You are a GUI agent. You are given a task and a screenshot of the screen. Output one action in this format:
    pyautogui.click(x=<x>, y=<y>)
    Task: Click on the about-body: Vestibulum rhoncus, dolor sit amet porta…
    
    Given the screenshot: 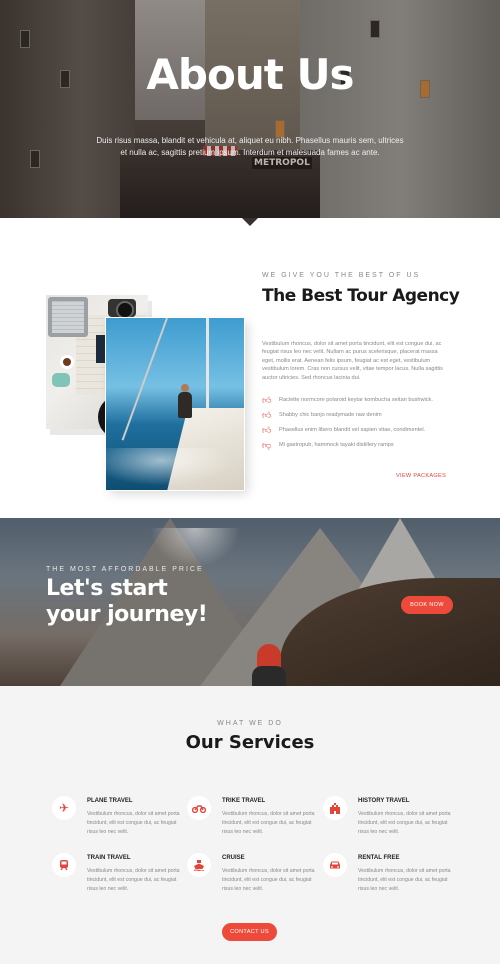 What is the action you would take?
    pyautogui.click(x=352, y=361)
    